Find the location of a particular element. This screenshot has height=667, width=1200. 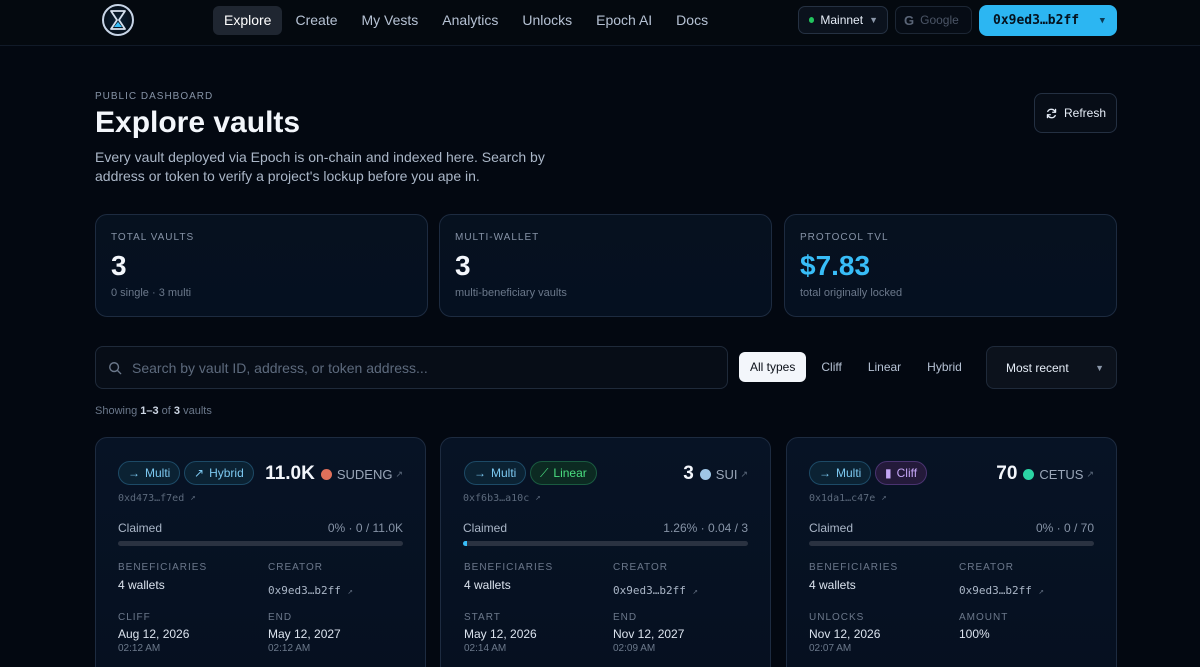

filter-linear: Linear is located at coordinates (884, 367).